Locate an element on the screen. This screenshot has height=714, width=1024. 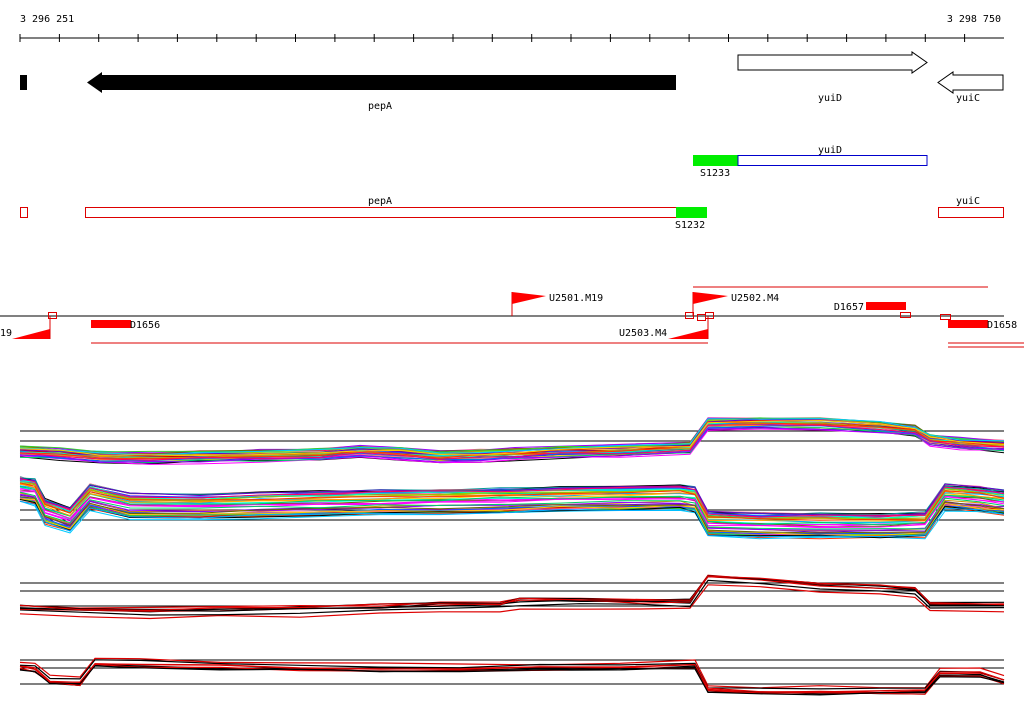
promoter-label-S1232: S1232 is located at coordinates (690, 225).